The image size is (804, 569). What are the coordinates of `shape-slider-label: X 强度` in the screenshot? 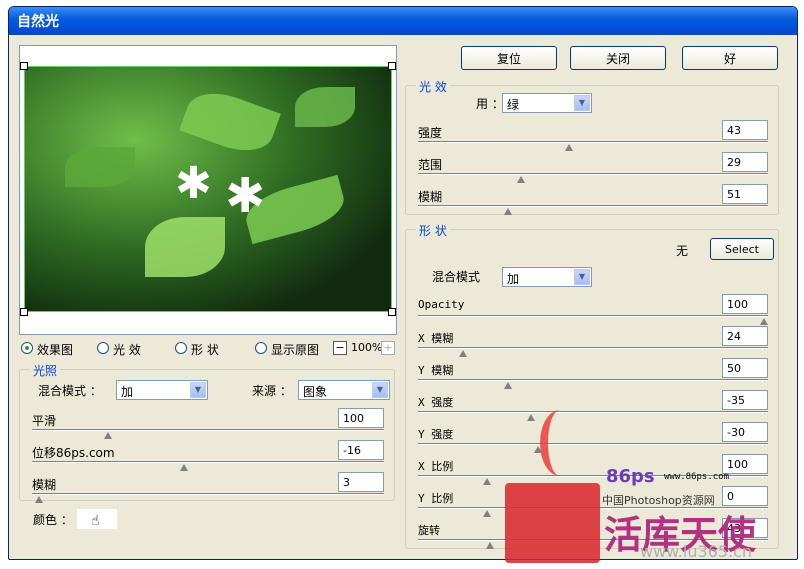 It's located at (436, 402).